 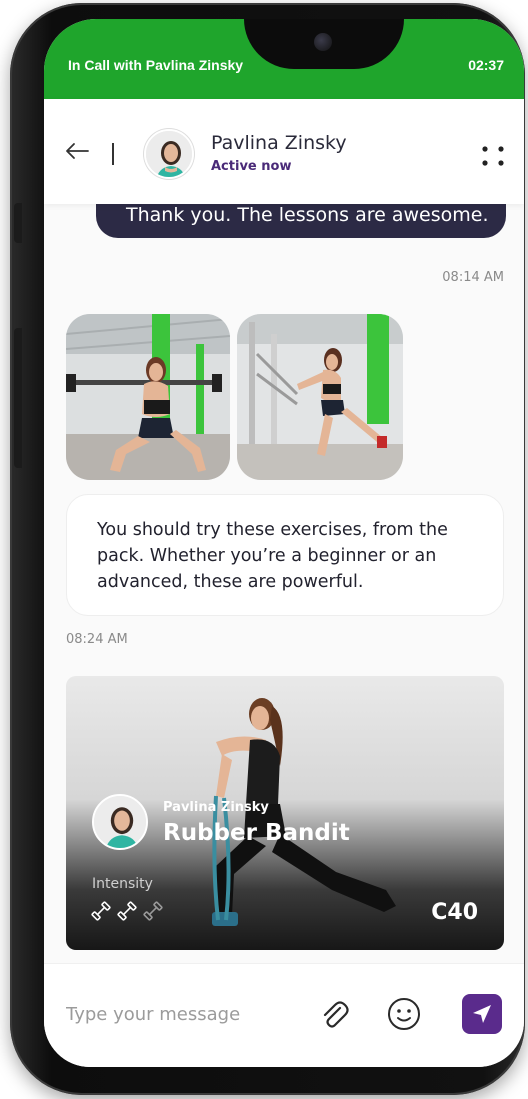 I want to click on message-input, so click(x=184, y=1014).